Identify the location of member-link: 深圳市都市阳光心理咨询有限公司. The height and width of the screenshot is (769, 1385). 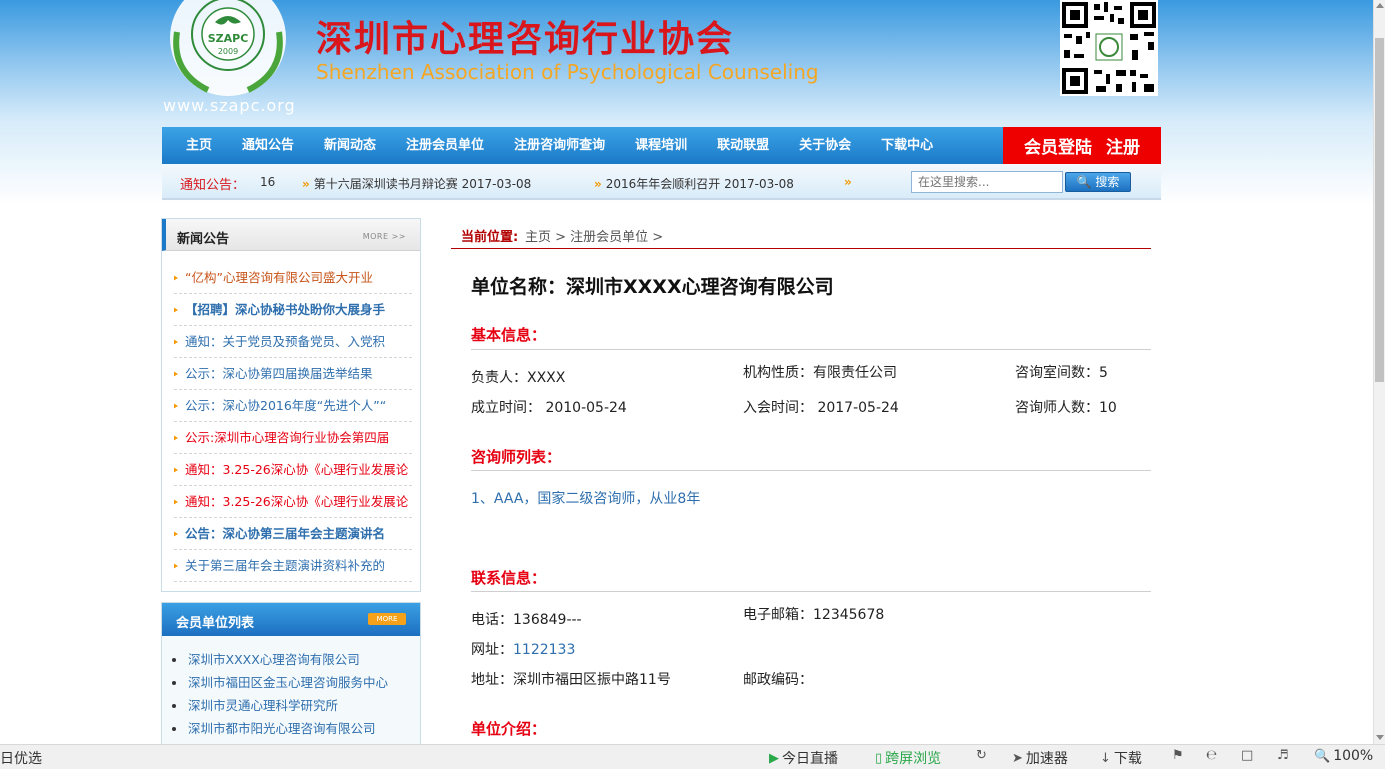
(295, 728).